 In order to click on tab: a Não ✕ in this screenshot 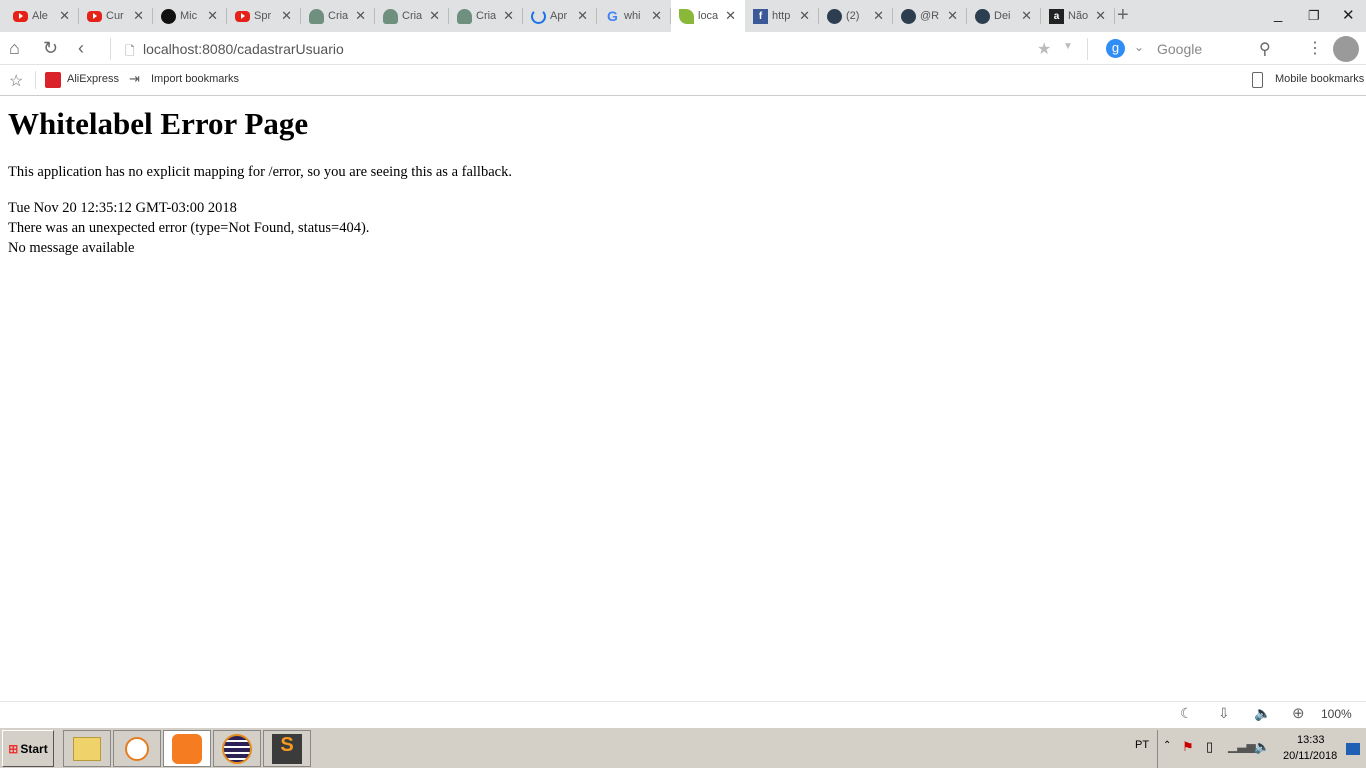, I will do `click(1078, 16)`.